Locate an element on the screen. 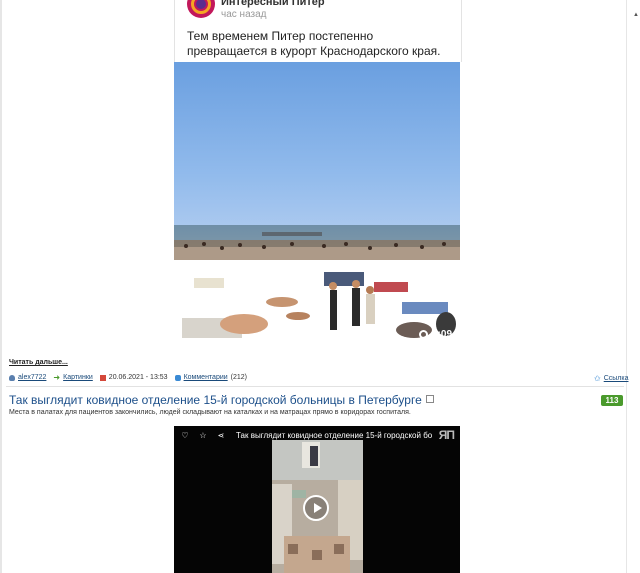 The width and height of the screenshot is (640, 573). loading-icon is located at coordinates (423, 334).